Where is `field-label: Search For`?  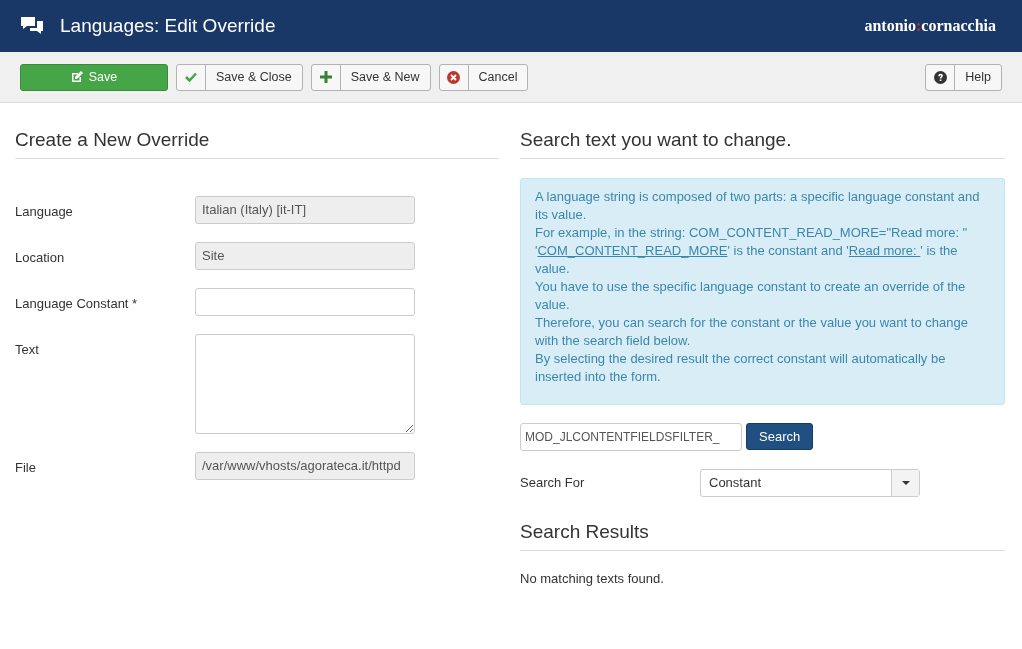 field-label: Search For is located at coordinates (553, 483).